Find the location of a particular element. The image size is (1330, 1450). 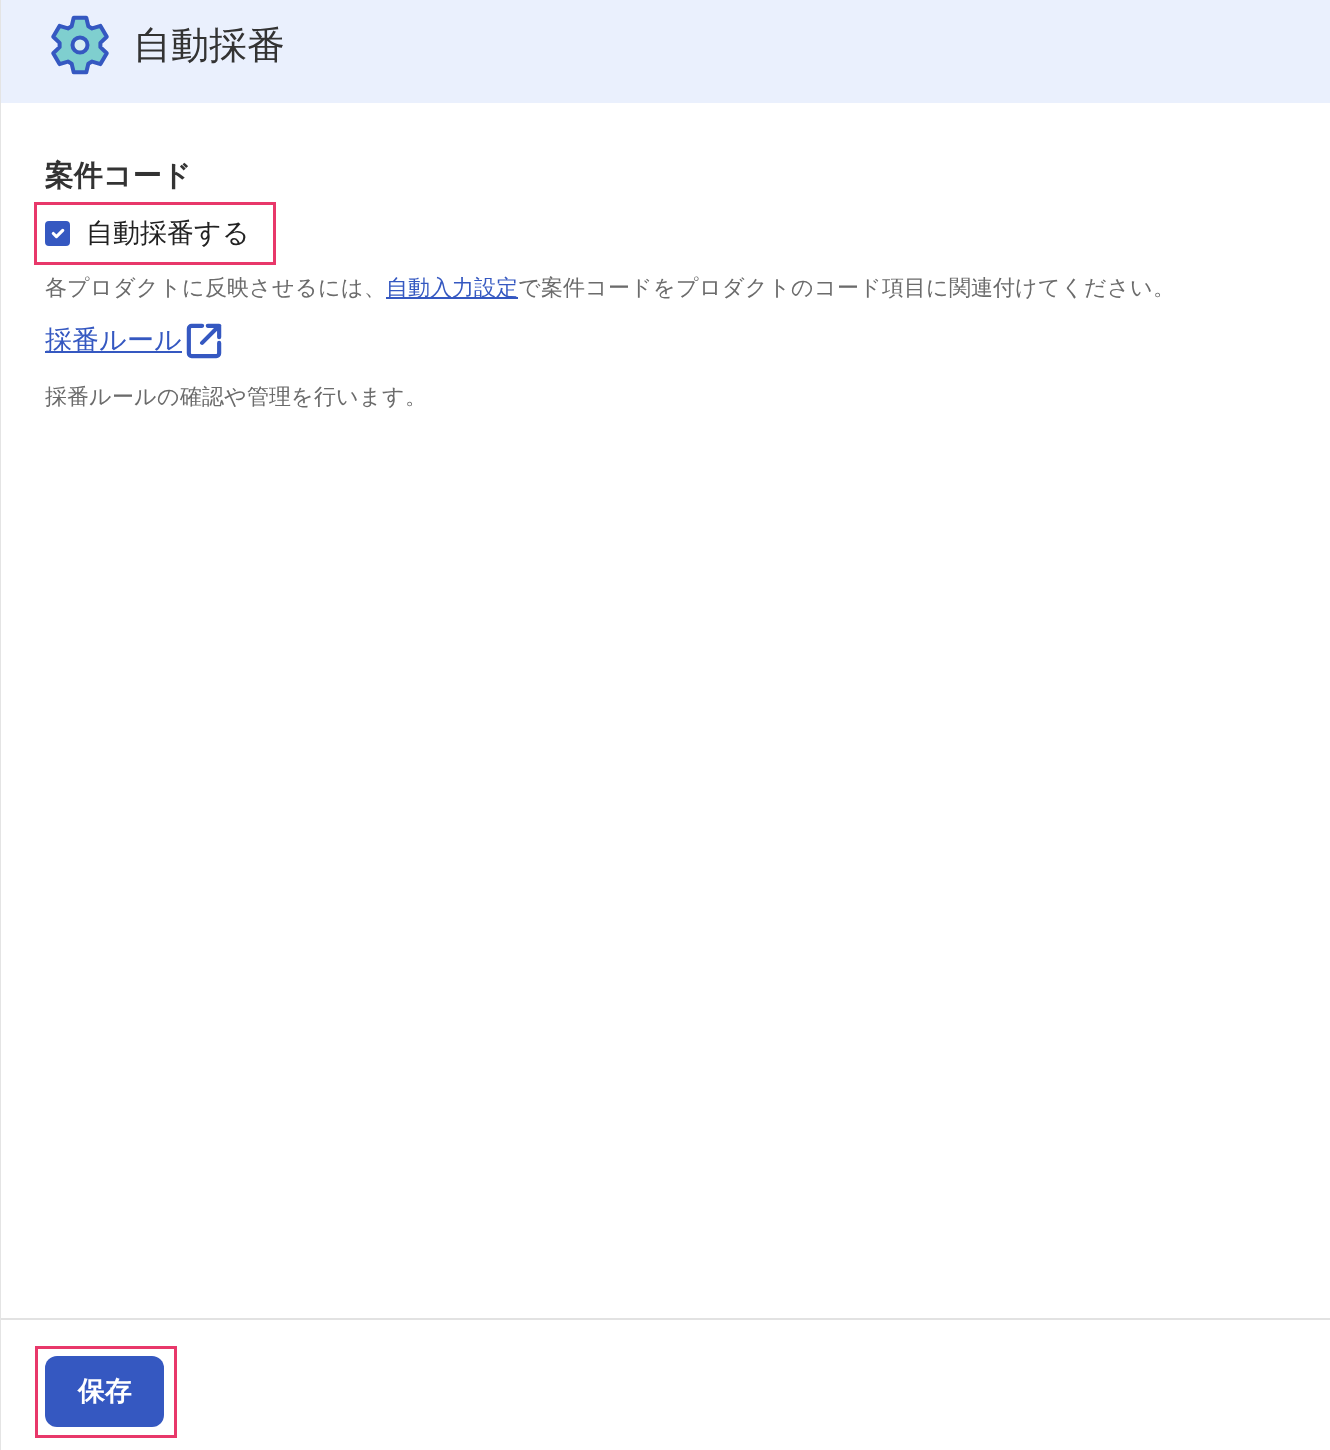

checkbox-label: 自動採番する is located at coordinates (175, 233).